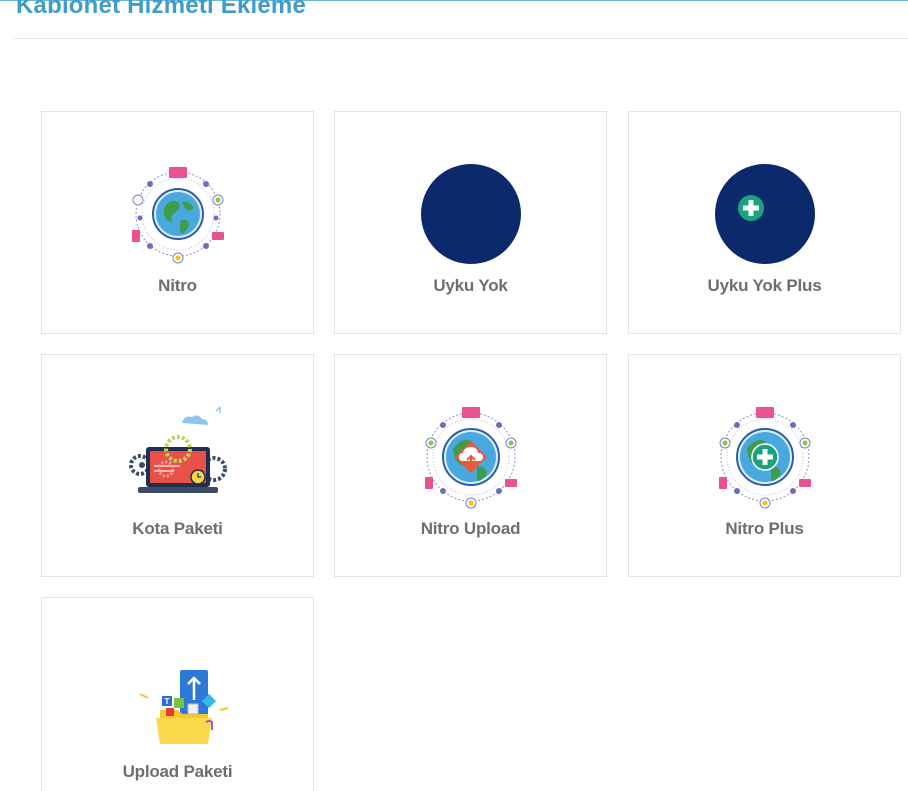  What do you see at coordinates (764, 285) in the screenshot?
I see `service-label: Uyku Yok Plus` at bounding box center [764, 285].